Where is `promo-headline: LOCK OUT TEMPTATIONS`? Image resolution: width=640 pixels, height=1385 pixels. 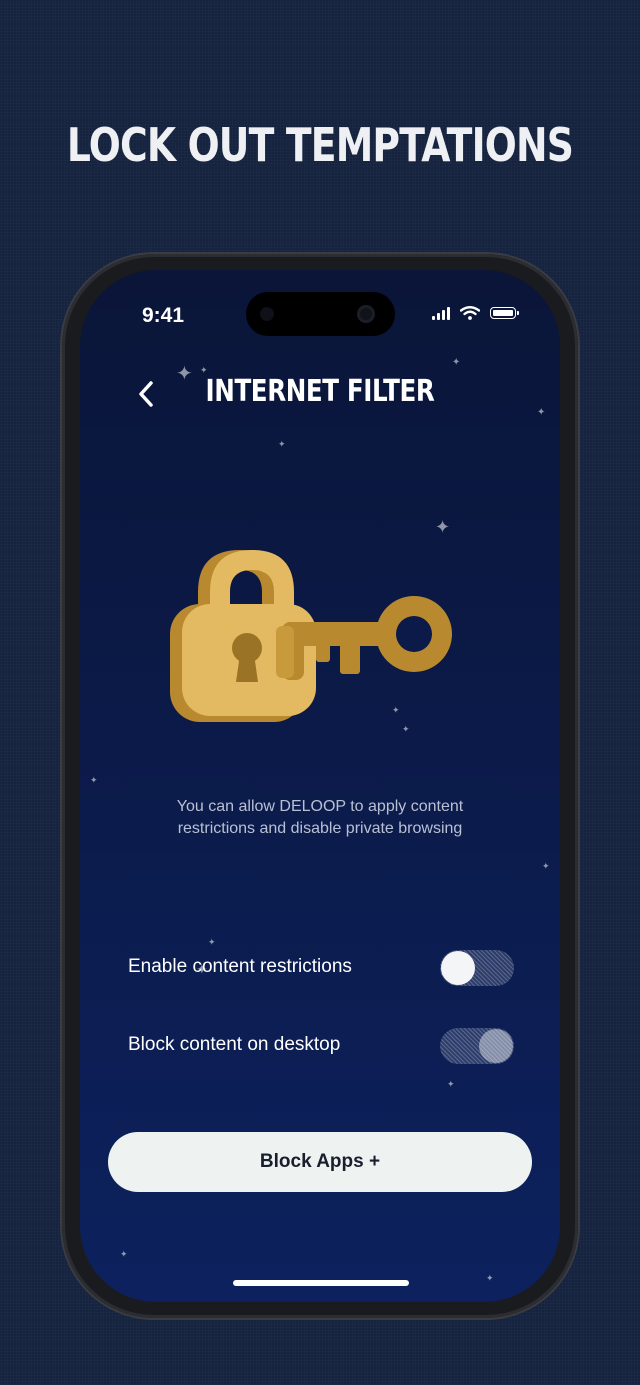 promo-headline: LOCK OUT TEMPTATIONS is located at coordinates (320, 145).